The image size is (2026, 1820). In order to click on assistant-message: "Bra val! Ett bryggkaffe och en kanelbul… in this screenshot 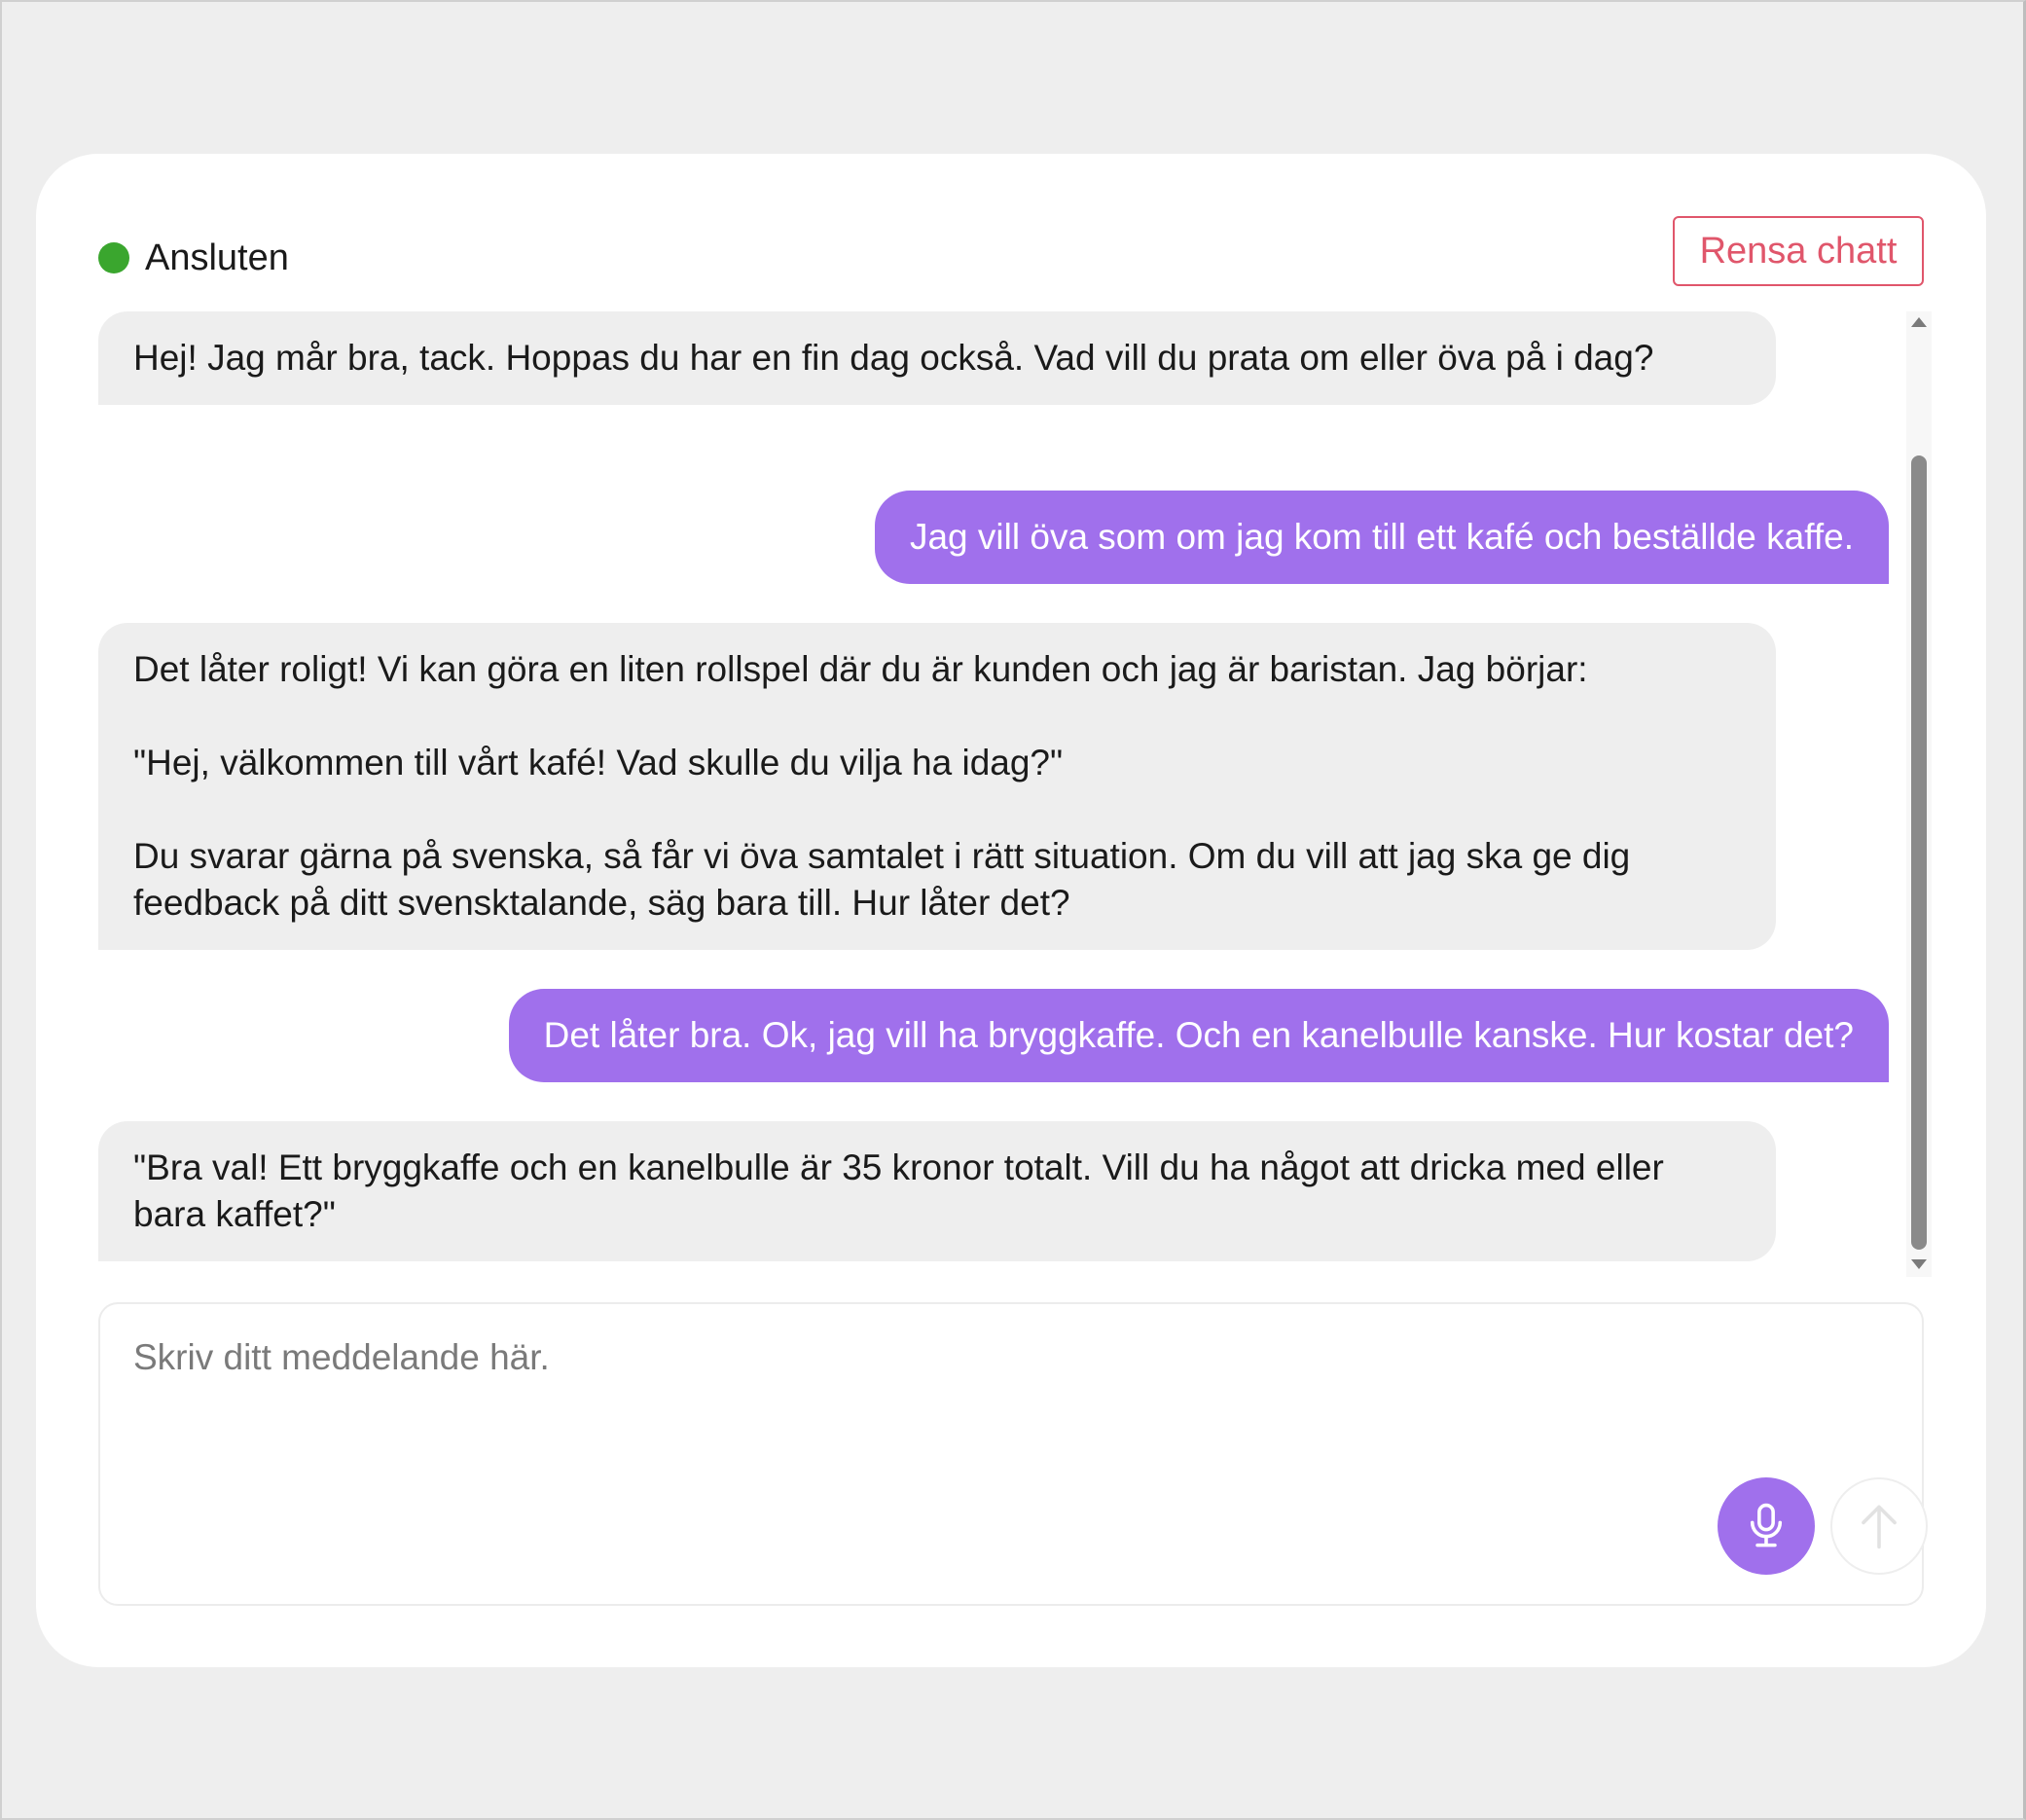, I will do `click(937, 1191)`.